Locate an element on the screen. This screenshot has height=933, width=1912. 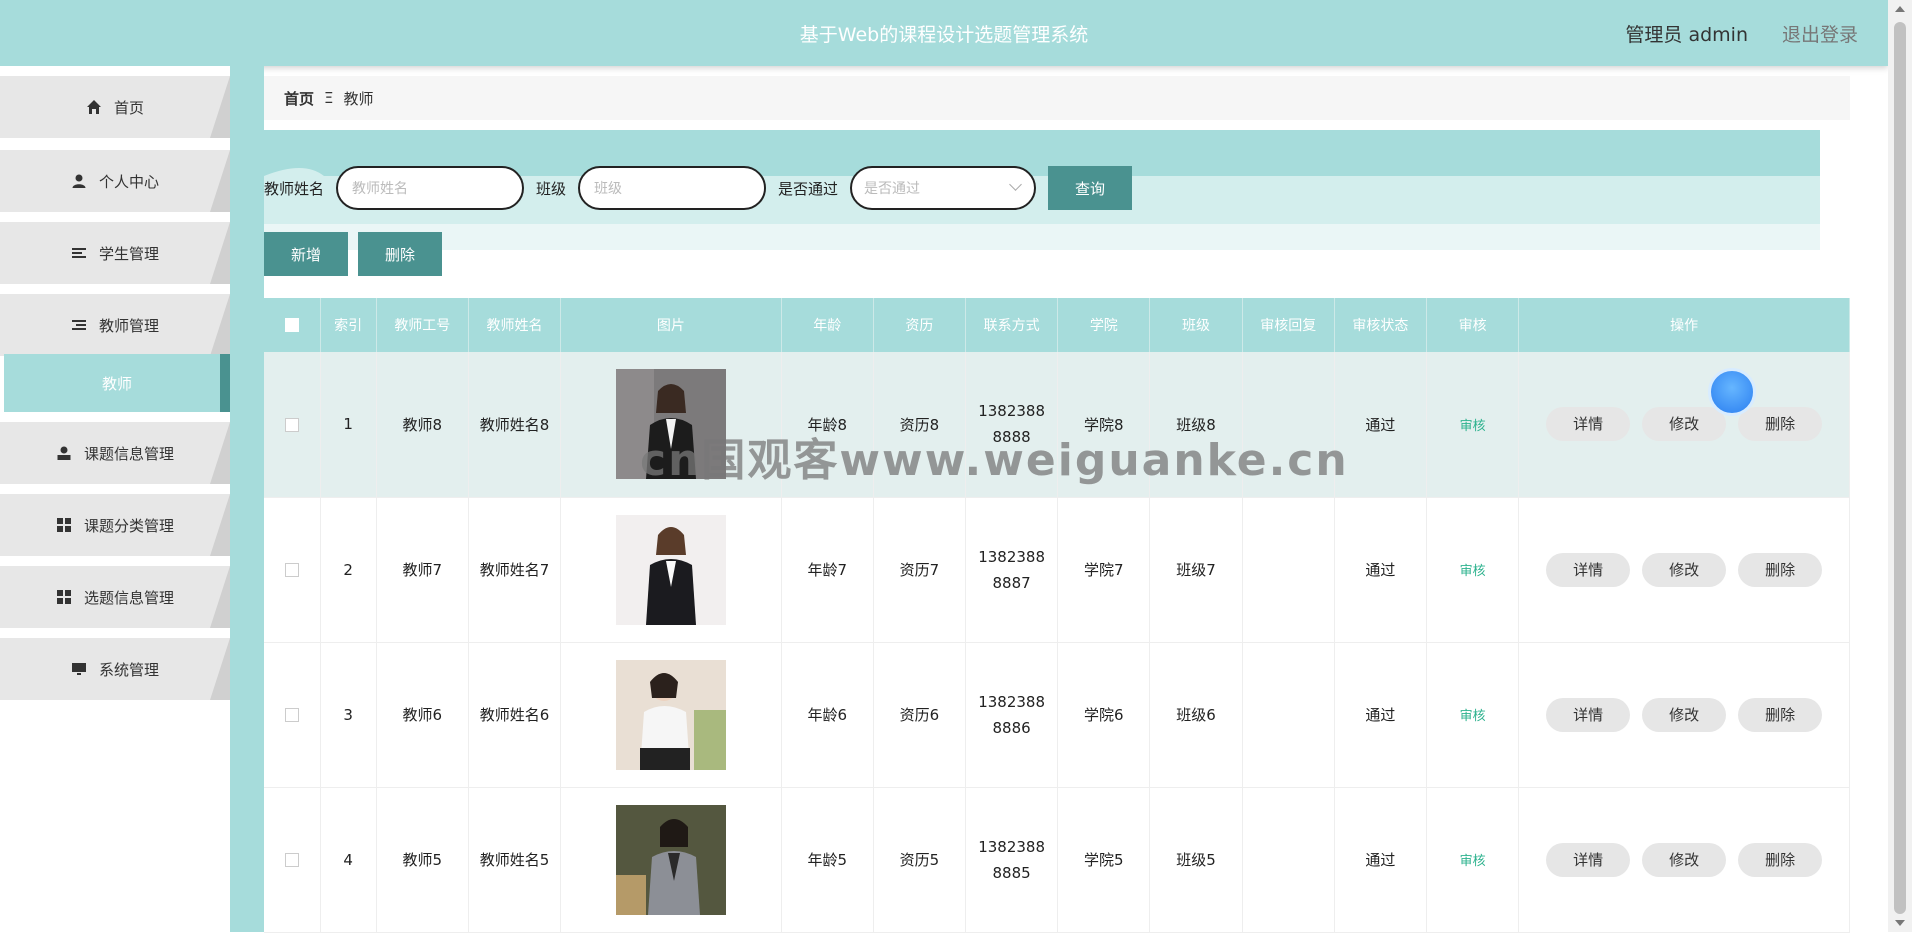
cell-name: 教师姓名7 is located at coordinates (515, 570).